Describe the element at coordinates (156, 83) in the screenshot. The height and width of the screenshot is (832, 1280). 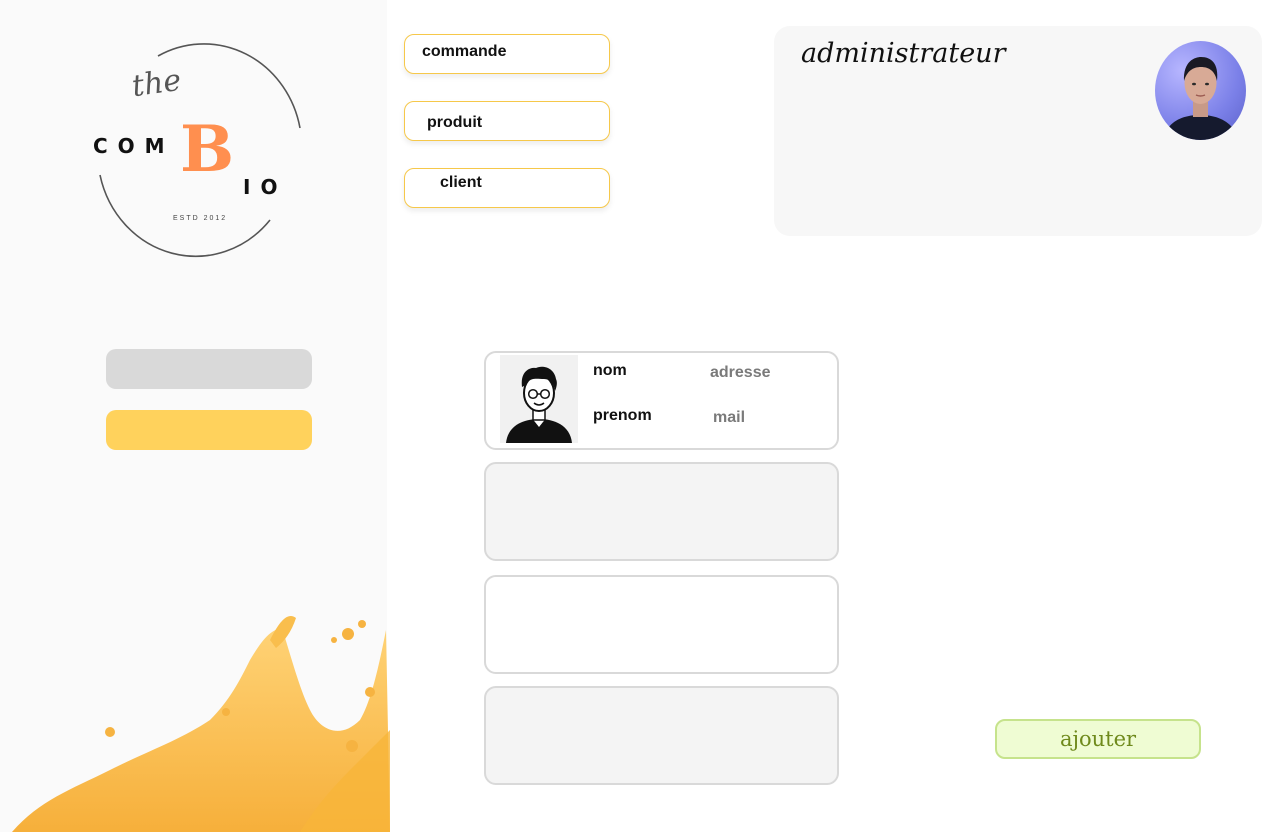
I see `logo-the-text: the` at that location.